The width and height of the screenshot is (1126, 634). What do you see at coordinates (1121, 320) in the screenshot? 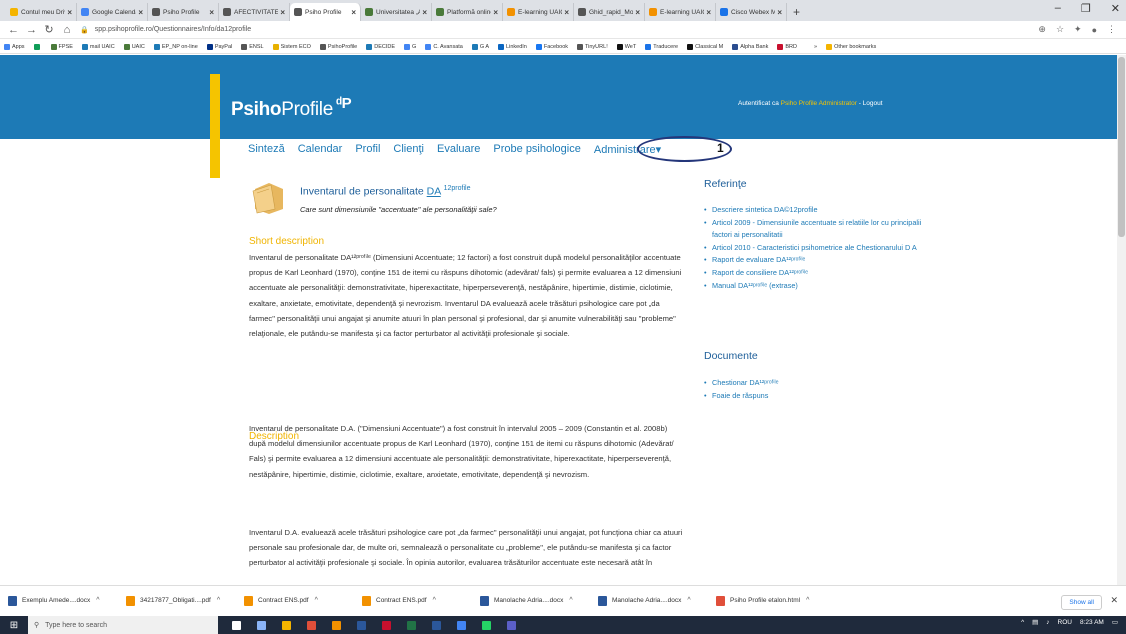
I see `page-scrollbar` at bounding box center [1121, 320].